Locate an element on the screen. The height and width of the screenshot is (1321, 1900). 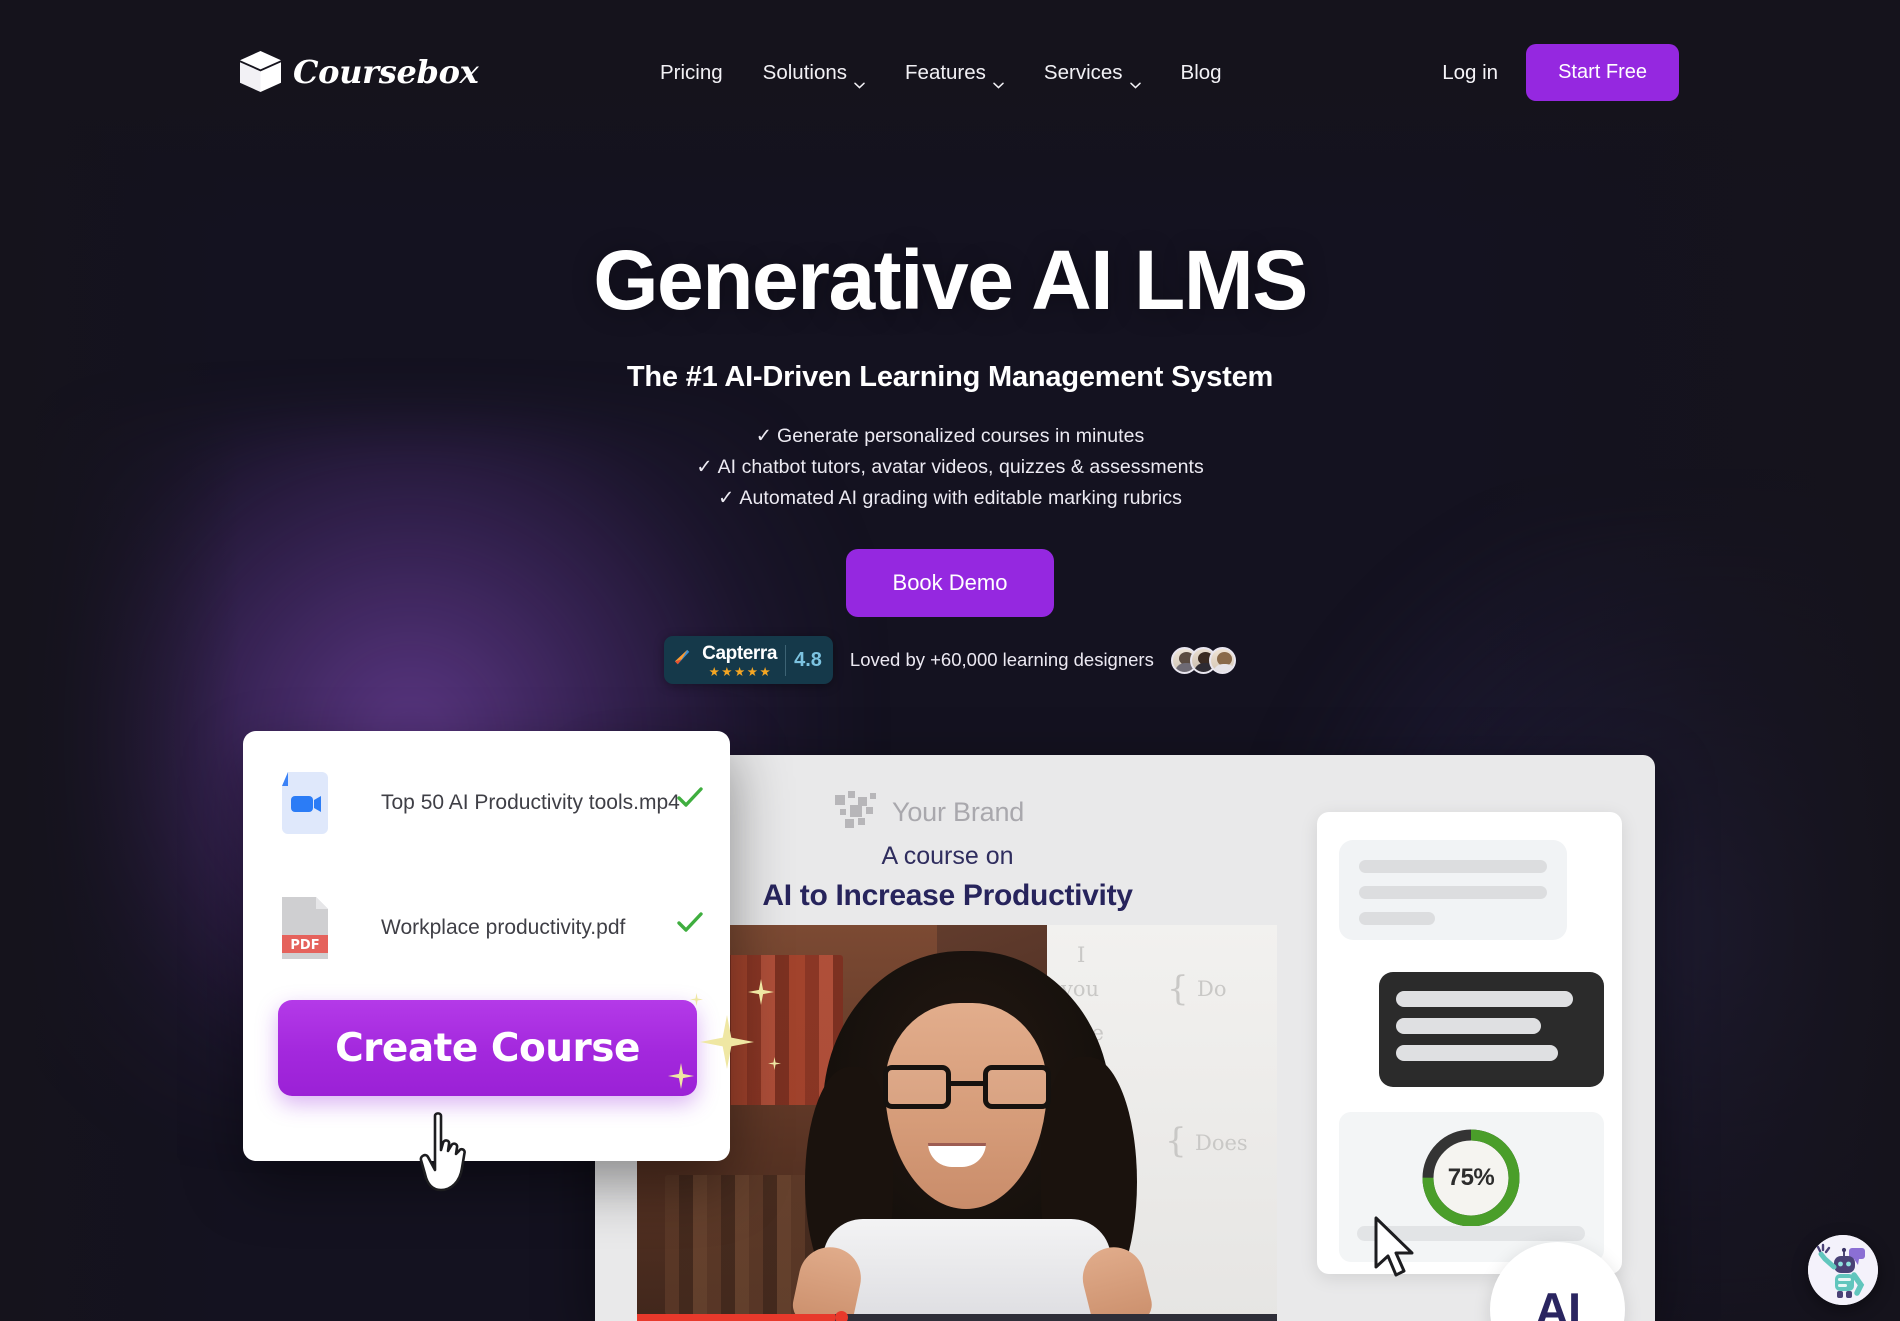
nav-label: Services is located at coordinates (1083, 72).